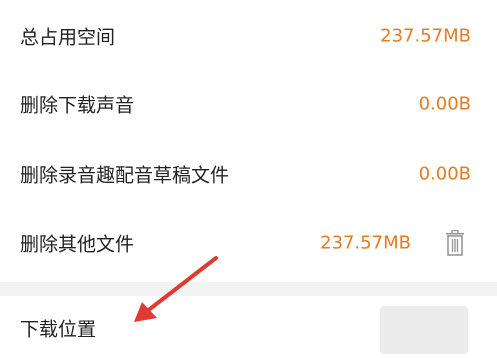 This screenshot has height=358, width=497. I want to click on total-space-label: 总占用空间, so click(68, 37).